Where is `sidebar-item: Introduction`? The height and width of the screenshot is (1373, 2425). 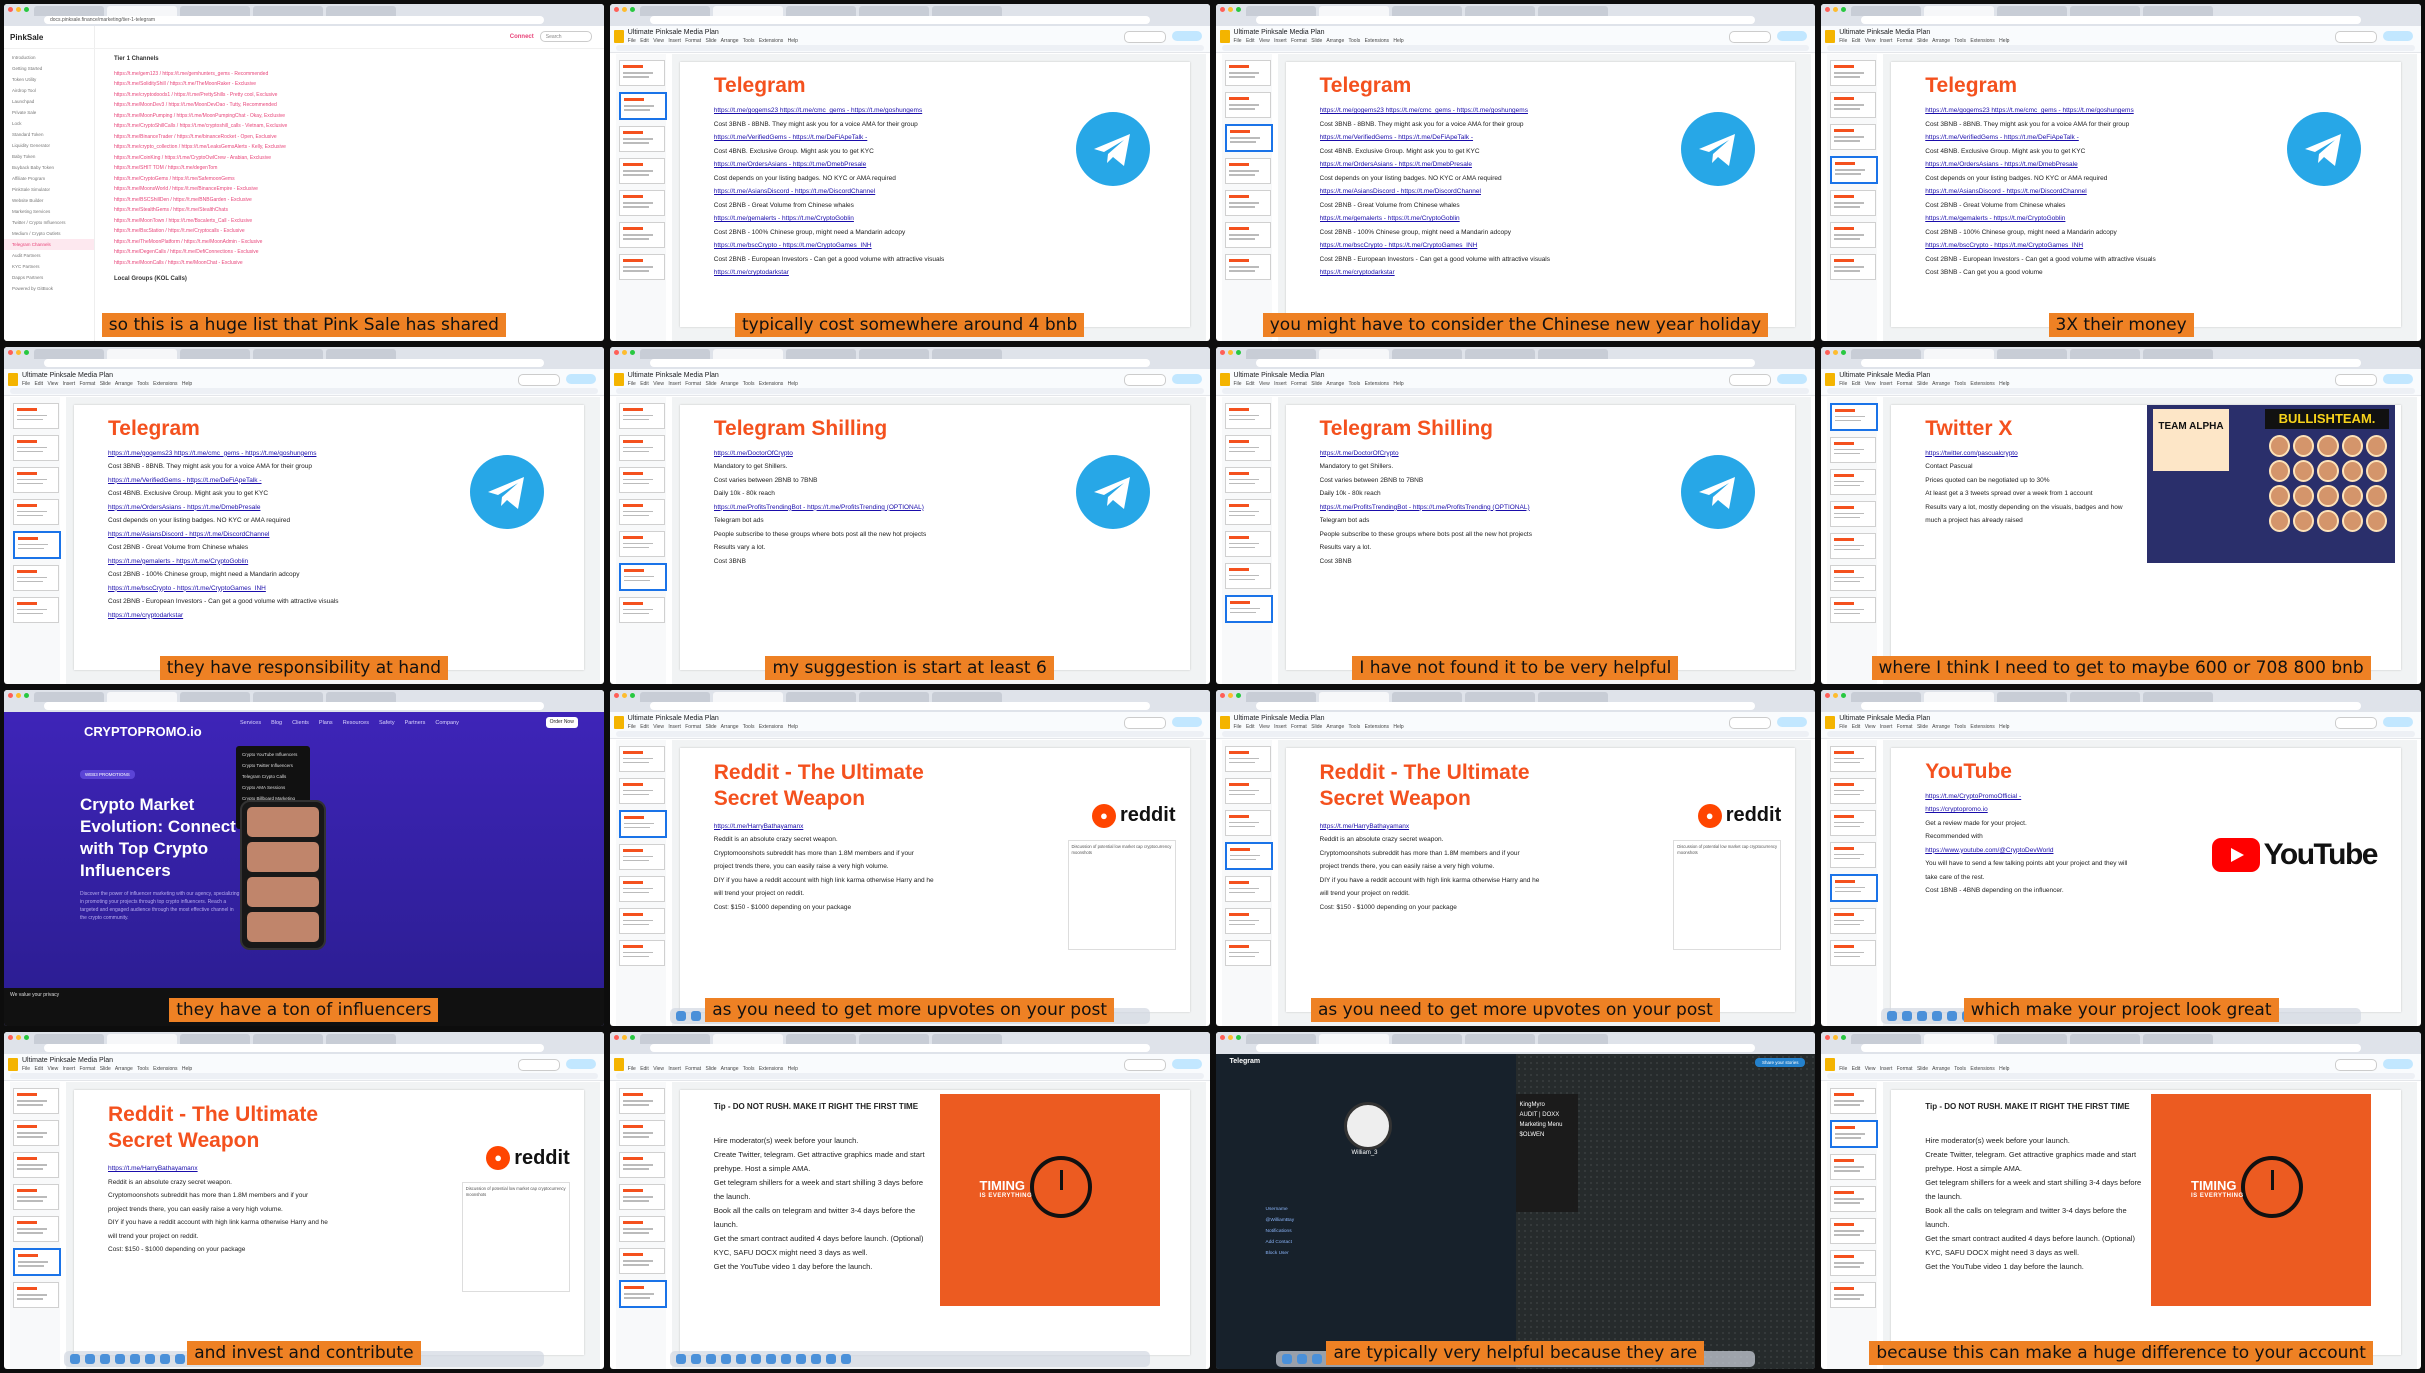
sidebar-item: Introduction is located at coordinates (49, 57).